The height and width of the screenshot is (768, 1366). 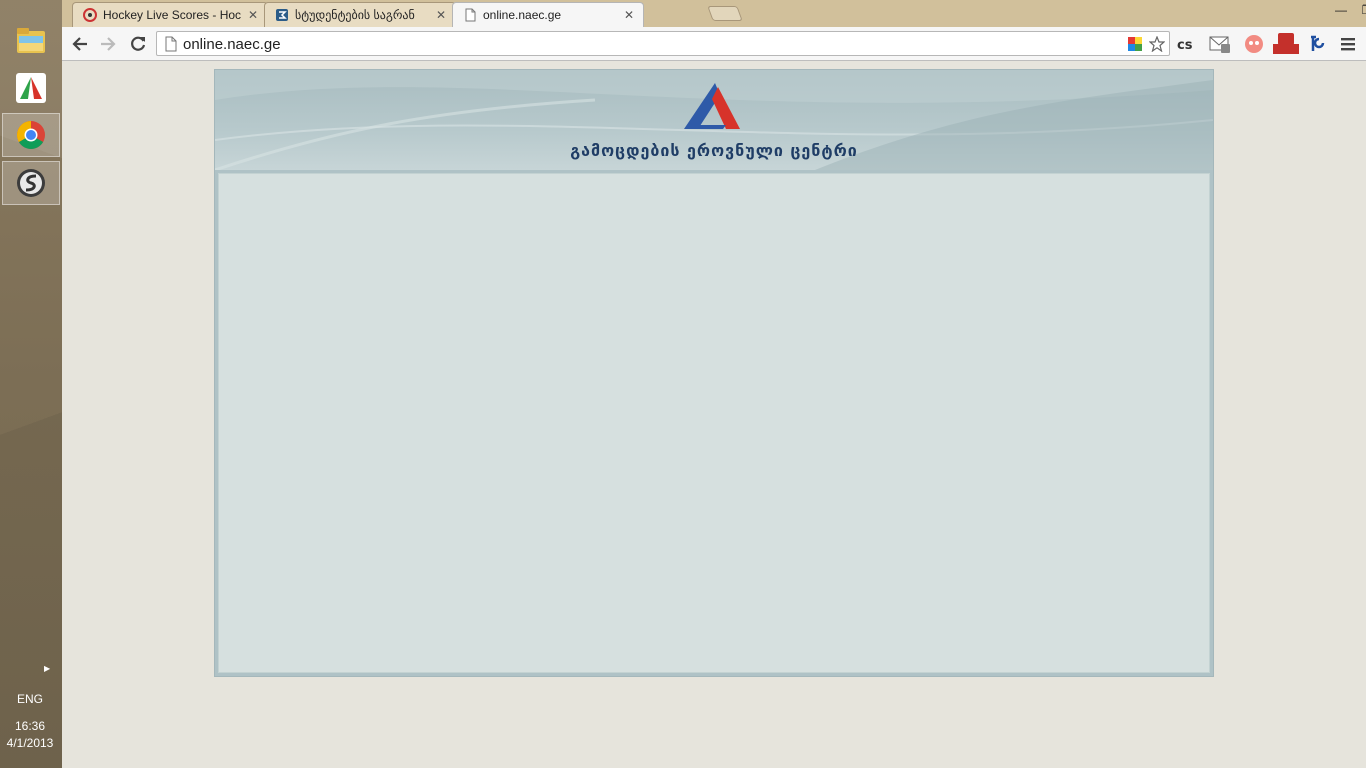 I want to click on georgian-site-favicon, so click(x=282, y=15).